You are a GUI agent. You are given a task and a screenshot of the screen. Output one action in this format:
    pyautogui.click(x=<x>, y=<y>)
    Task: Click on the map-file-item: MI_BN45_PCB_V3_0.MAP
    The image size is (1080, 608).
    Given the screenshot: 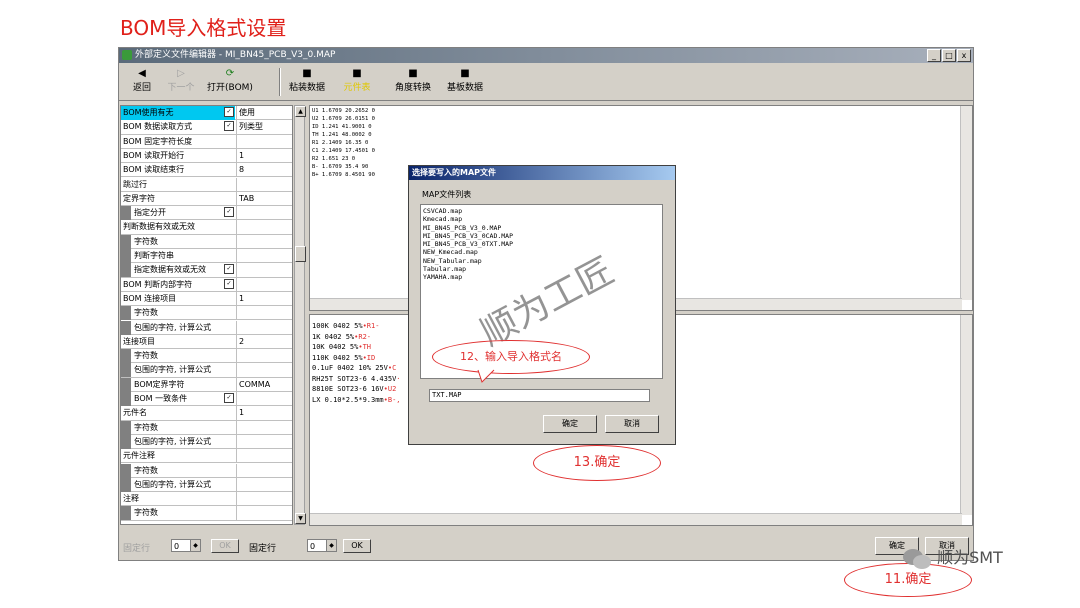 What is the action you would take?
    pyautogui.click(x=541, y=228)
    